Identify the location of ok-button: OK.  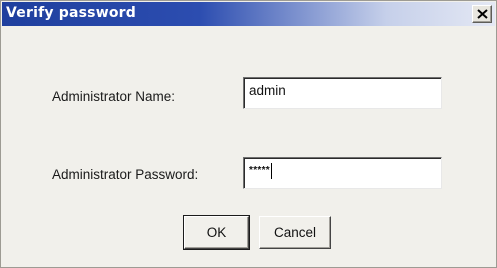
(216, 232).